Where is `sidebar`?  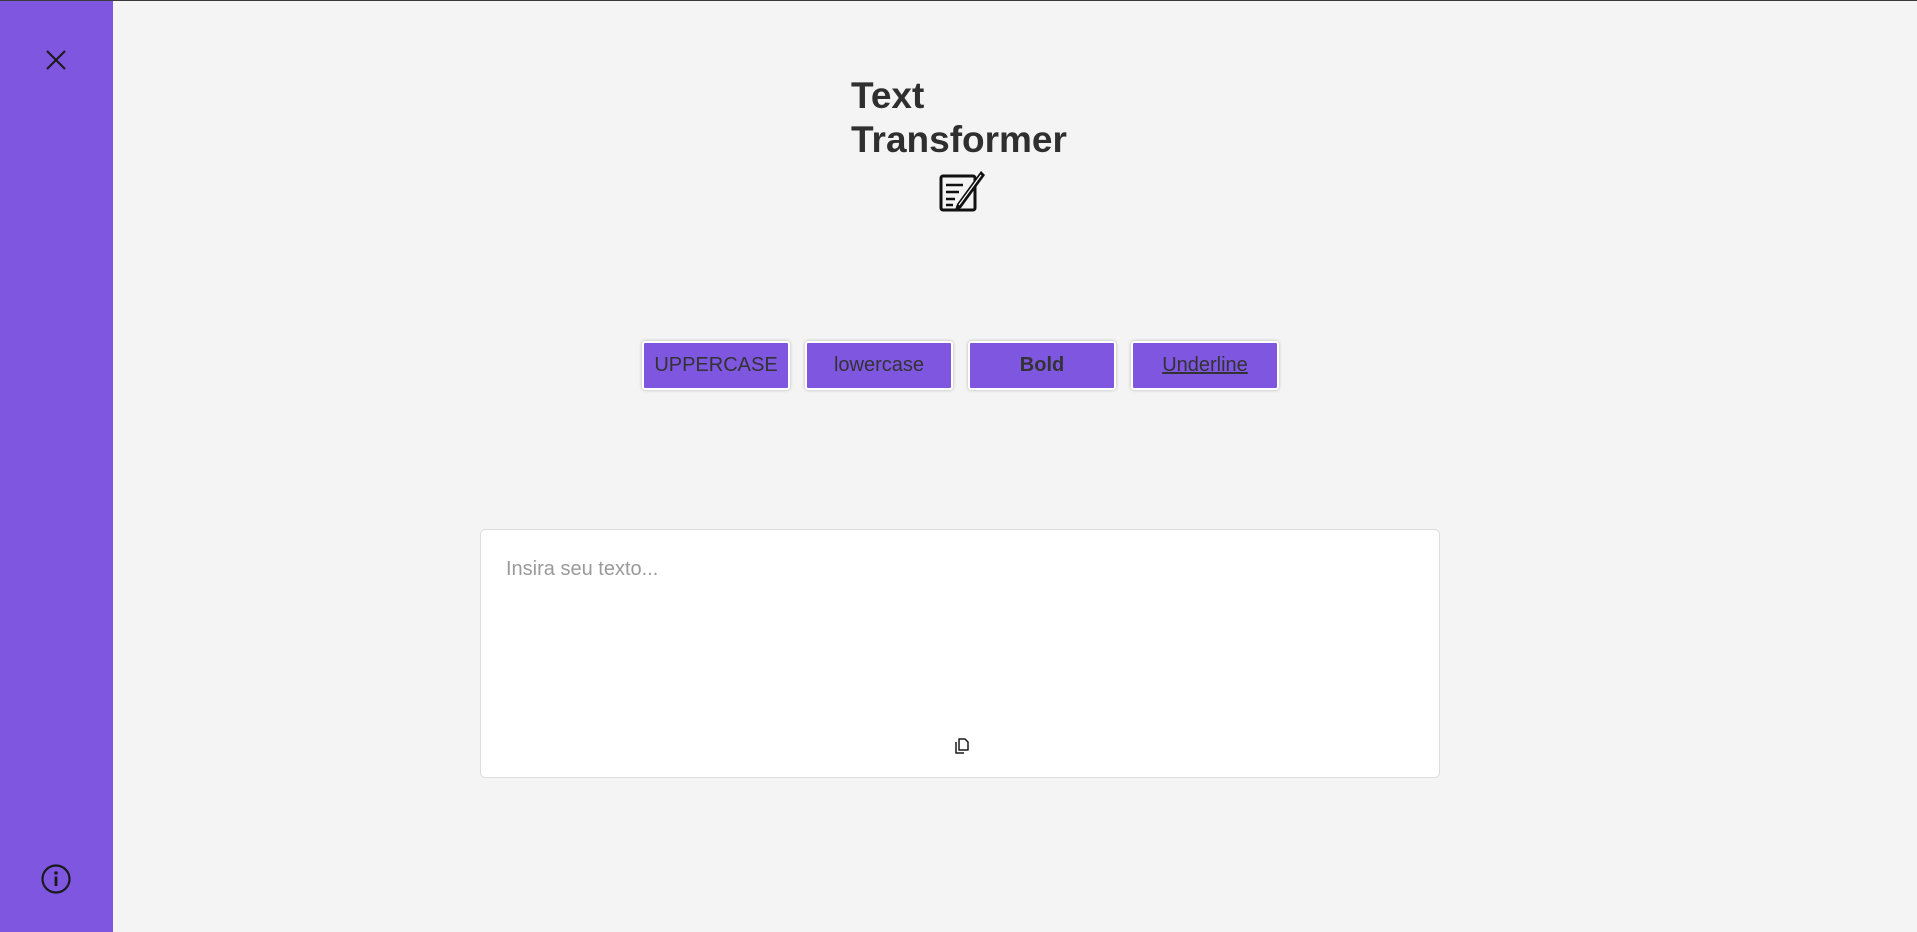 sidebar is located at coordinates (56, 466).